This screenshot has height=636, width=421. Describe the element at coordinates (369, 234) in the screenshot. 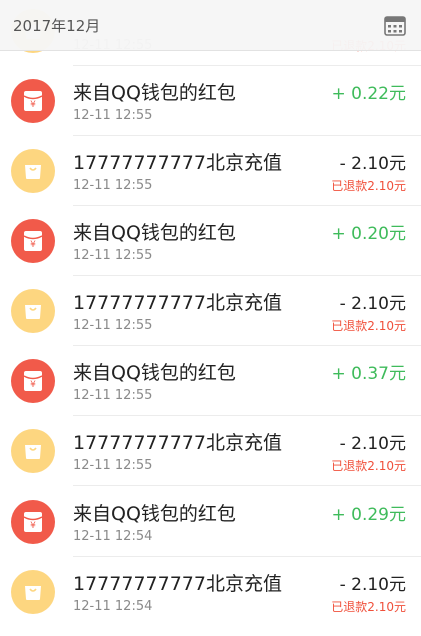

I see `transaction-amount: + 0.20元` at that location.